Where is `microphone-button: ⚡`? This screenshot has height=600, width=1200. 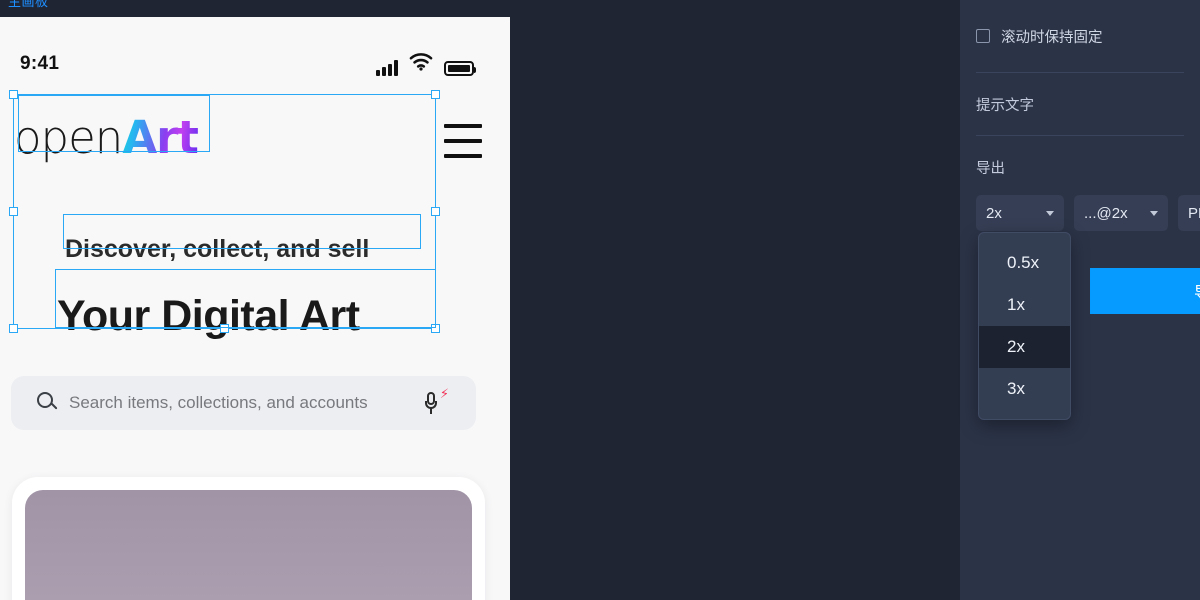 microphone-button: ⚡ is located at coordinates (434, 402).